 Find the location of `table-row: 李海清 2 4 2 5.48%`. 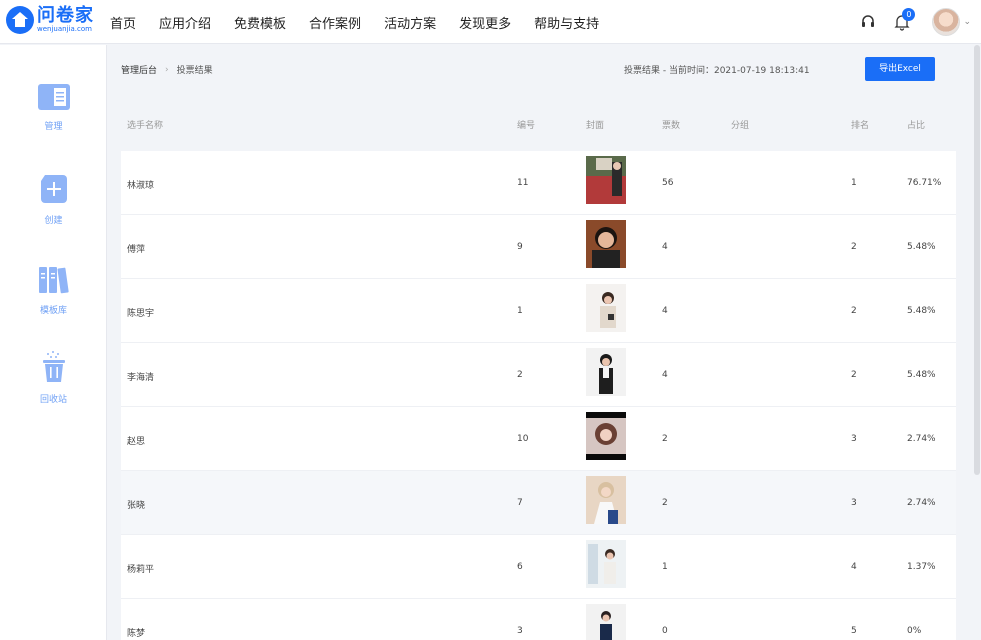

table-row: 李海清 2 4 2 5.48% is located at coordinates (538, 375).